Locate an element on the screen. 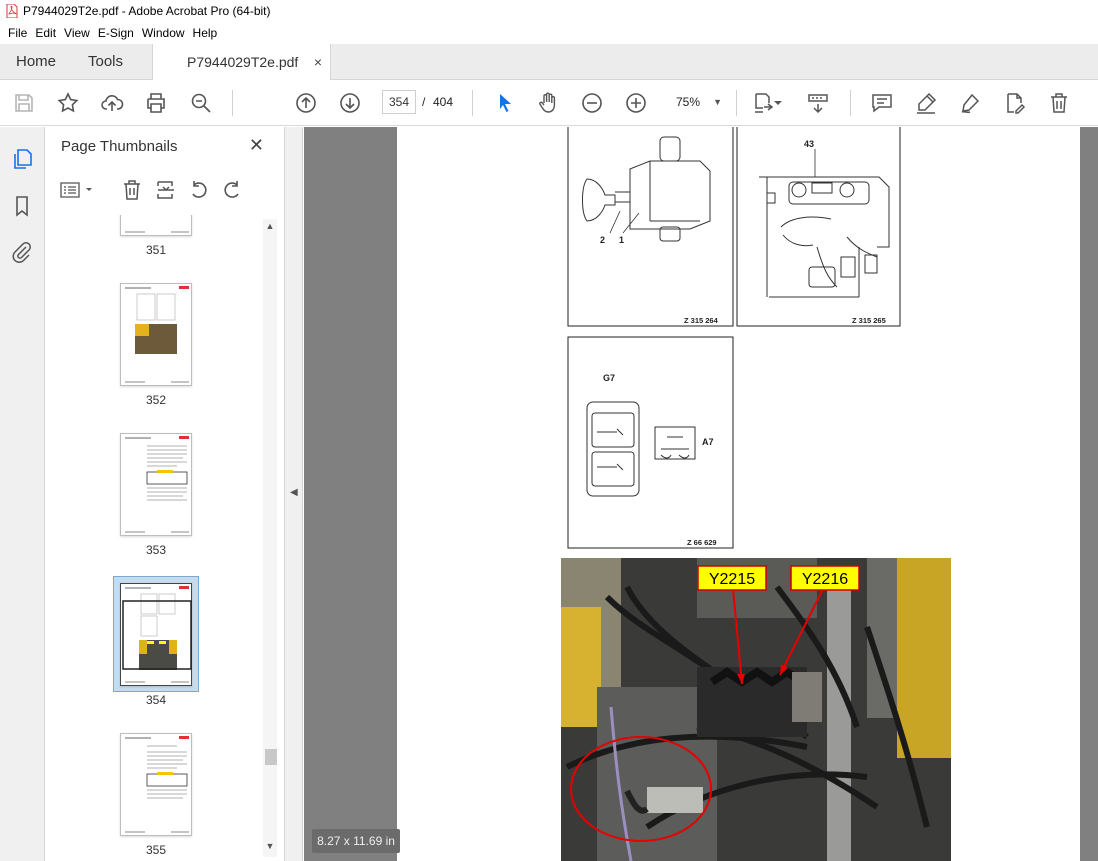 The image size is (1098, 861). thumbnail-toolbar is located at coordinates (165, 192).